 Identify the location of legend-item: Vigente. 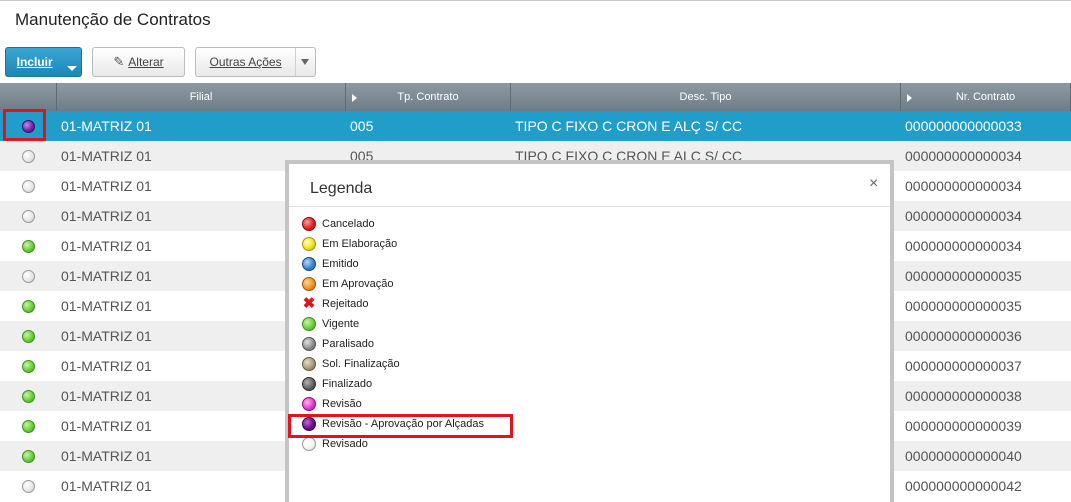
(330, 324).